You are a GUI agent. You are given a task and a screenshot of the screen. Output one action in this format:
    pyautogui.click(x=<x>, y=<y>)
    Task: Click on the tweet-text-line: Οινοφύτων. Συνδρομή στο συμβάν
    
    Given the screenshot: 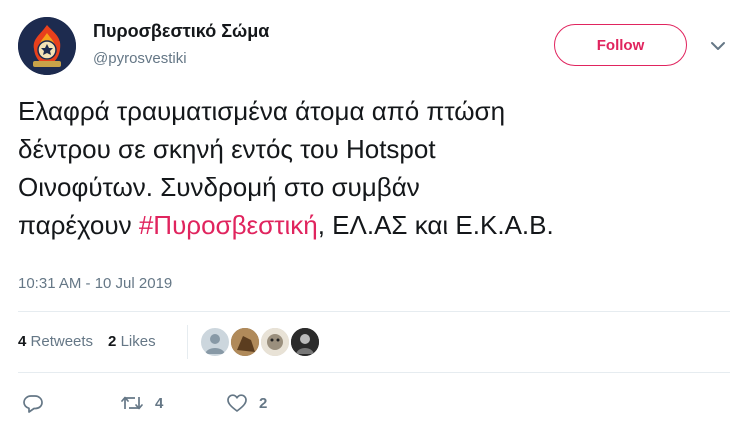 What is the action you would take?
    pyautogui.click(x=219, y=187)
    